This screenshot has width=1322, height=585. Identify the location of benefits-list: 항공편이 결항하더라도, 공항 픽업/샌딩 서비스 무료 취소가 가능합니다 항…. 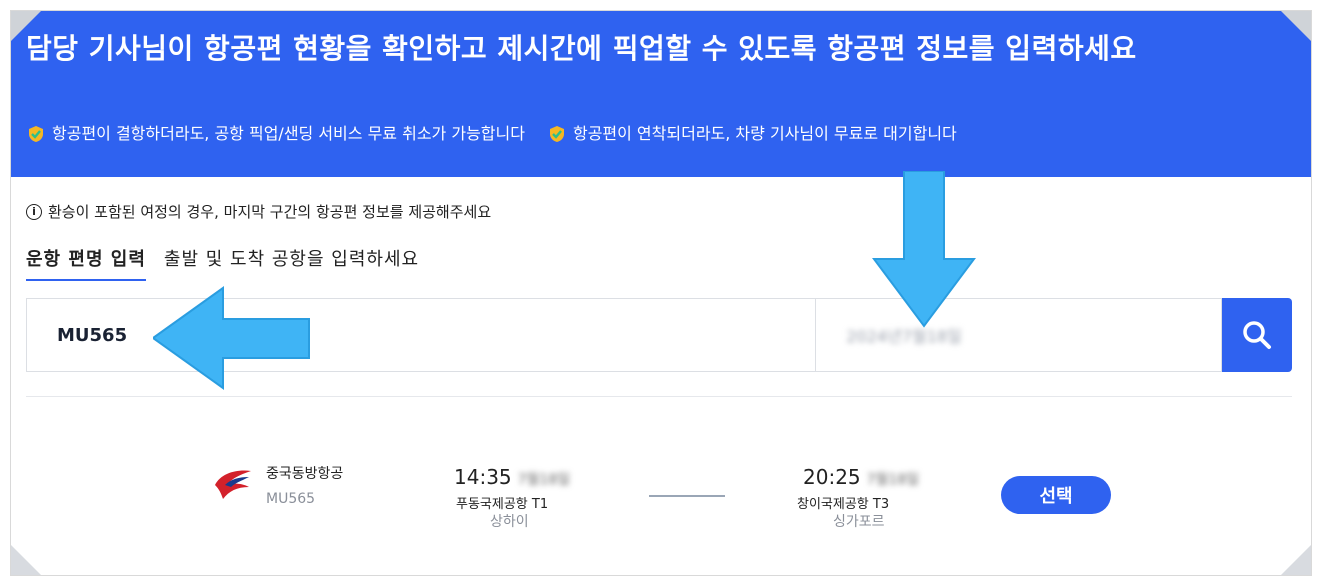
(491, 134).